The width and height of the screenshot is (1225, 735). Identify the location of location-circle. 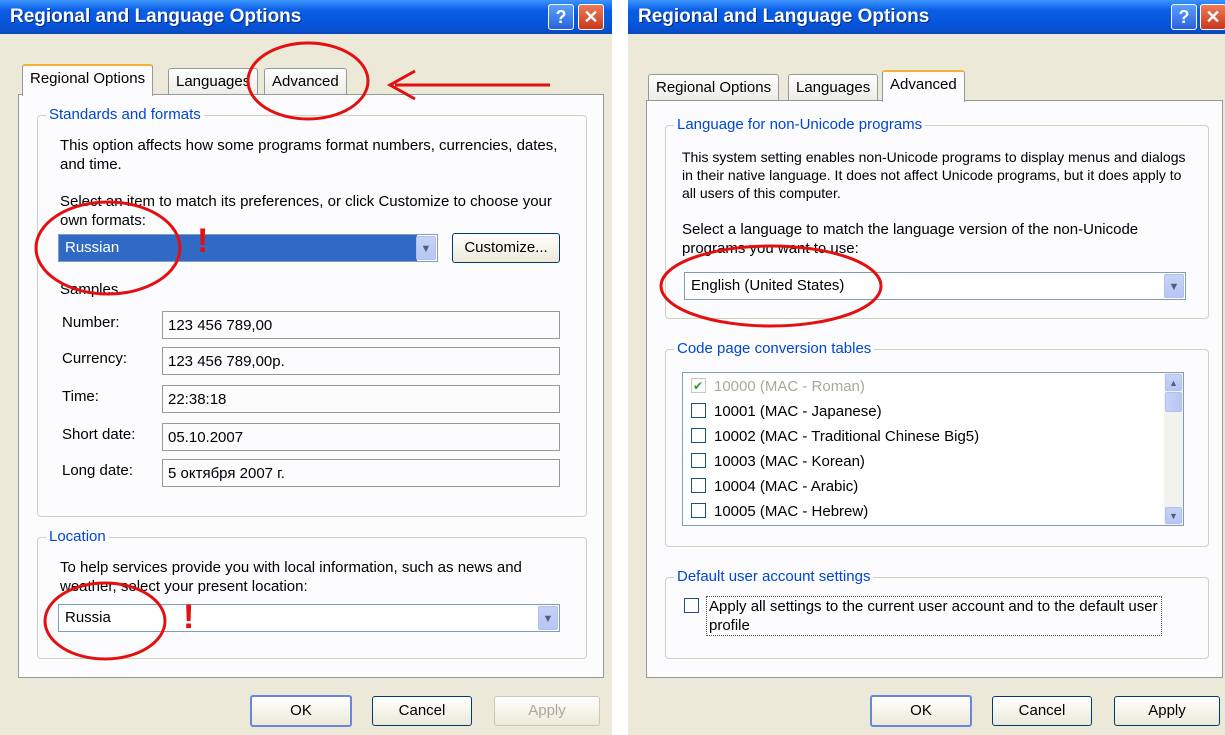
(105, 621).